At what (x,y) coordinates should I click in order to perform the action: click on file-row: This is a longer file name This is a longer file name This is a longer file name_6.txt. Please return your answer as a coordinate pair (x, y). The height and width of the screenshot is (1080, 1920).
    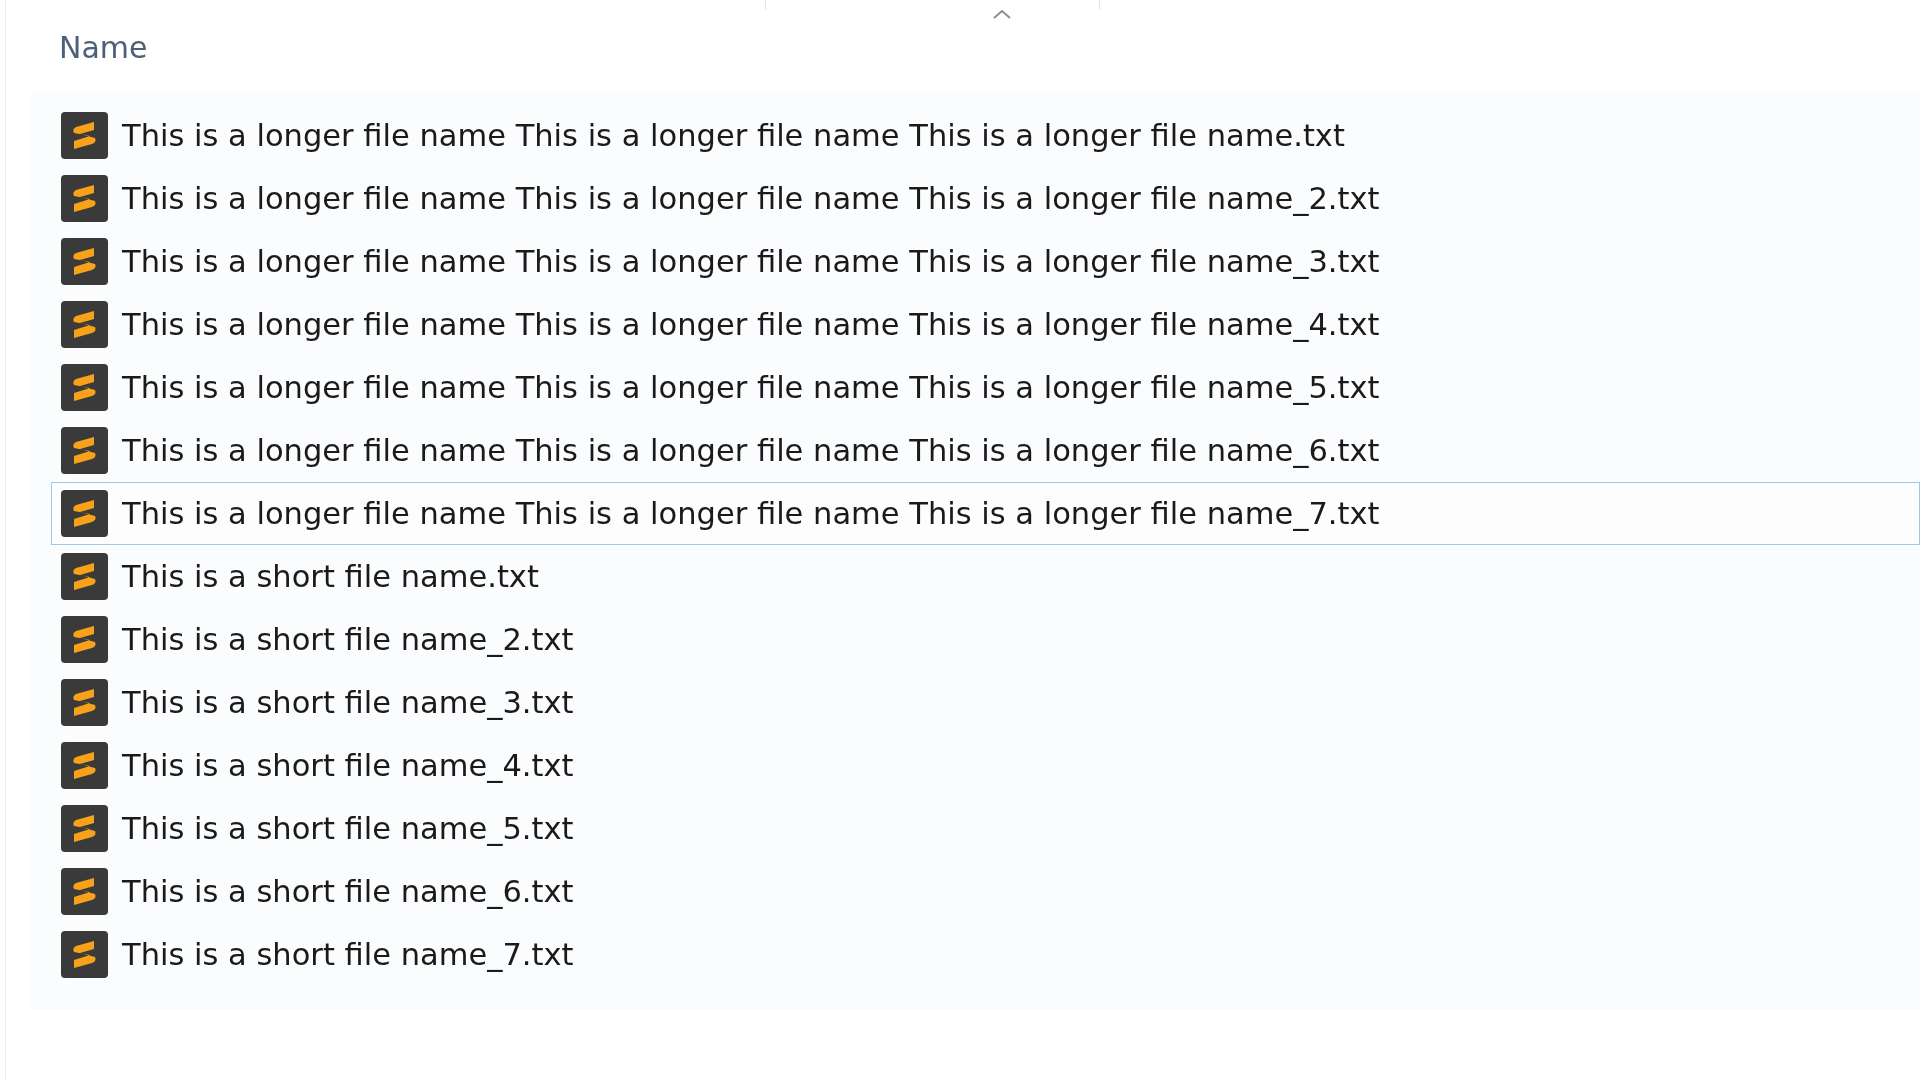
    Looking at the image, I should click on (985, 450).